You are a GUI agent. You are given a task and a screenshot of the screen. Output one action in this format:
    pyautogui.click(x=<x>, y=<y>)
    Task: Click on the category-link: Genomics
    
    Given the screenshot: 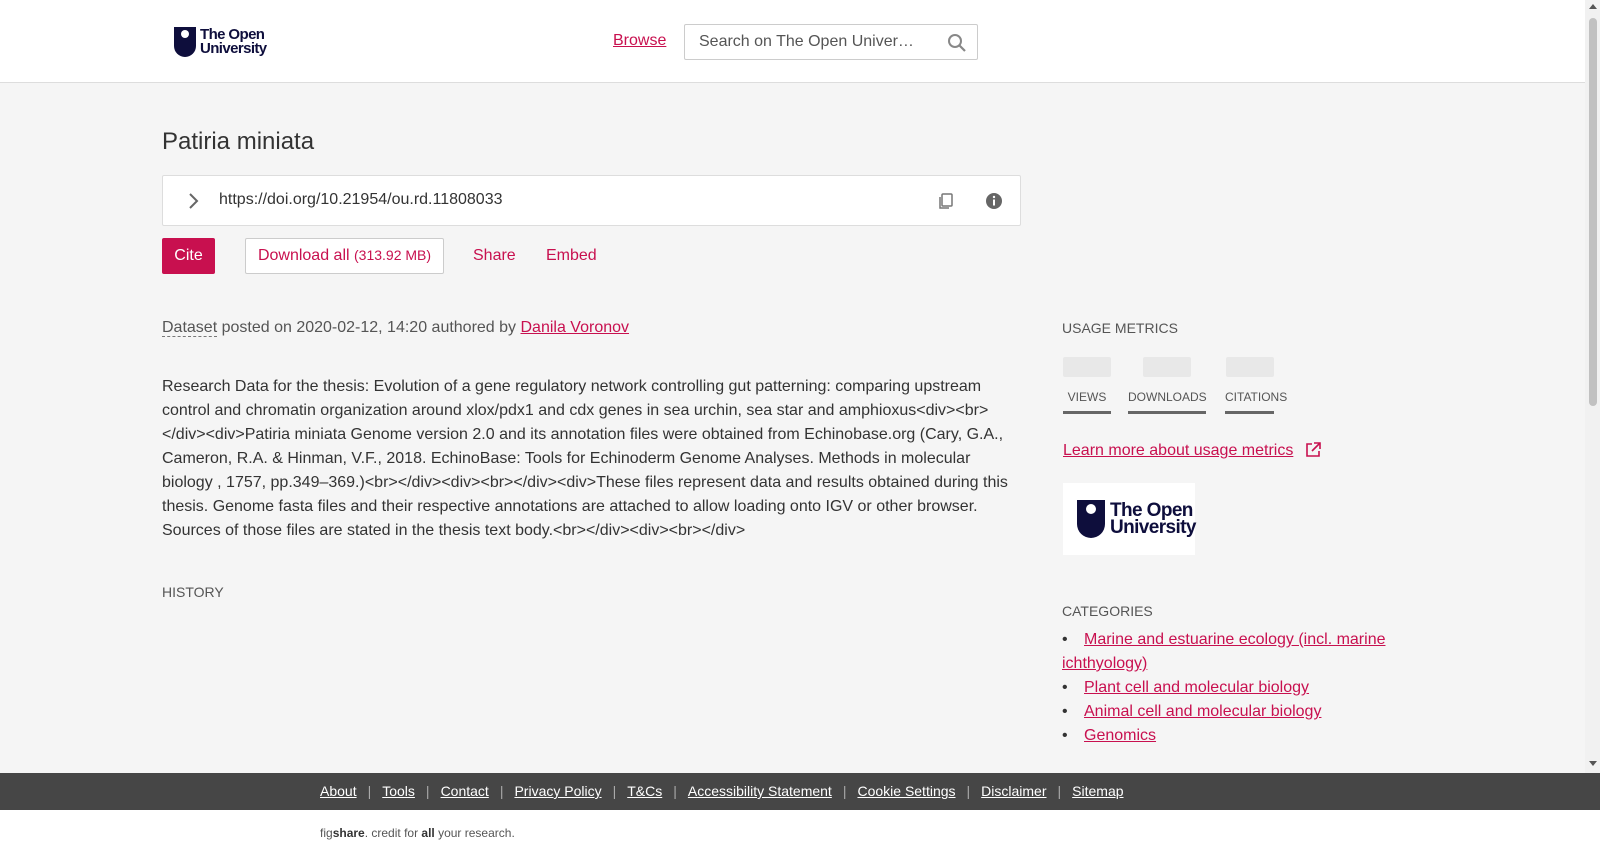 What is the action you would take?
    pyautogui.click(x=1120, y=735)
    